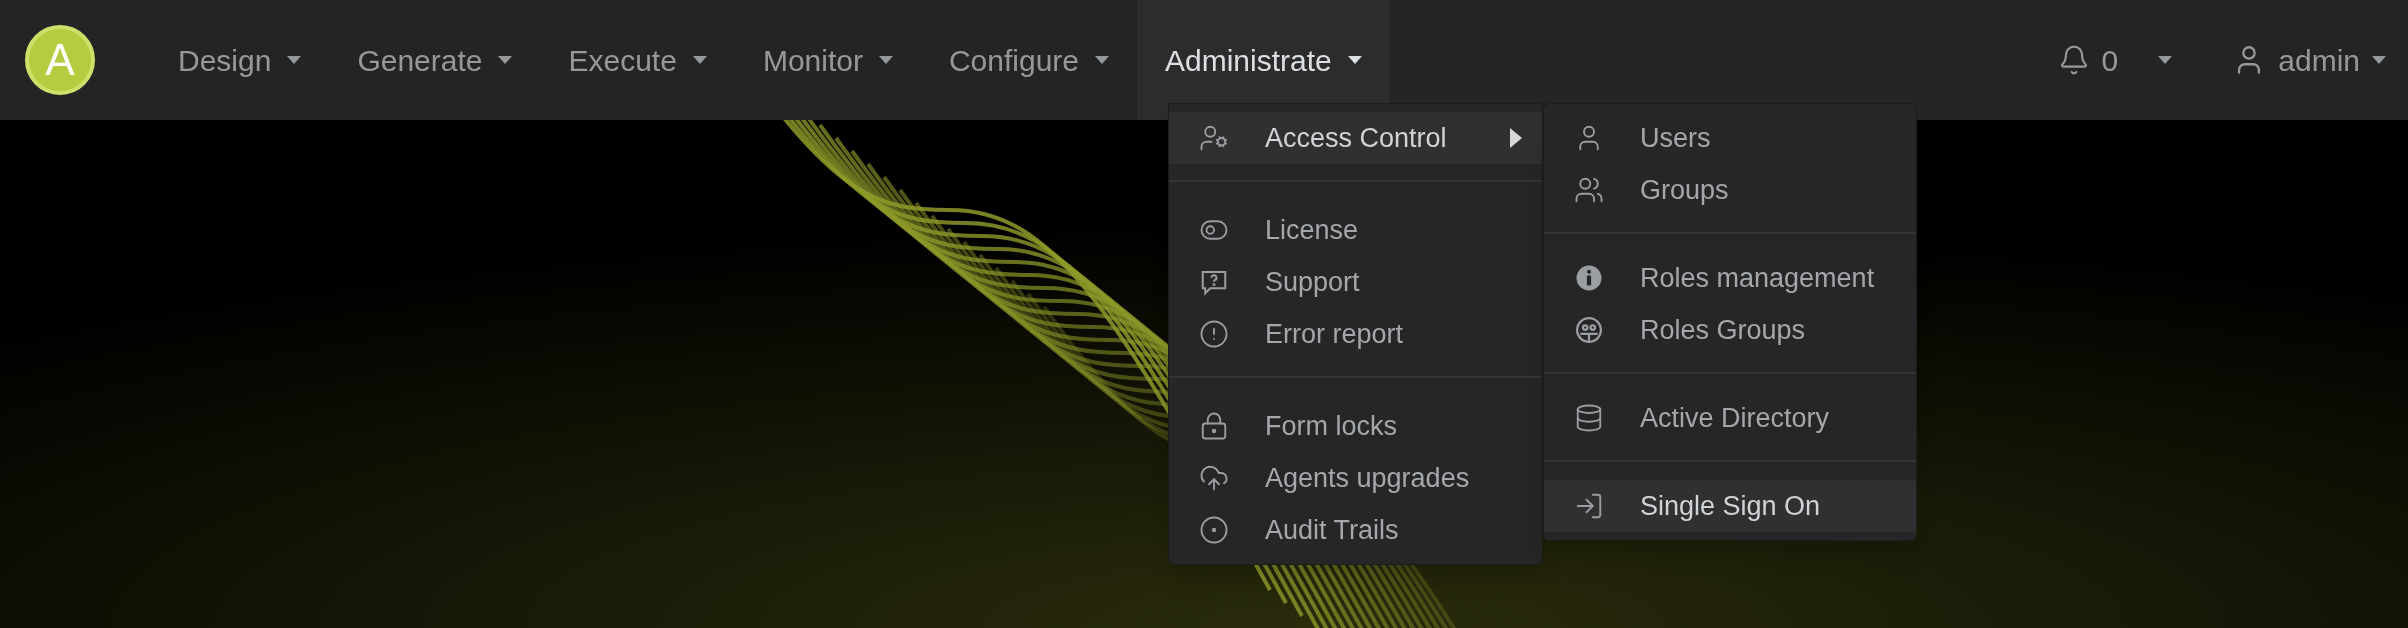 The height and width of the screenshot is (628, 2408). What do you see at coordinates (1355, 478) in the screenshot?
I see `menu-item: Agents upgrades` at bounding box center [1355, 478].